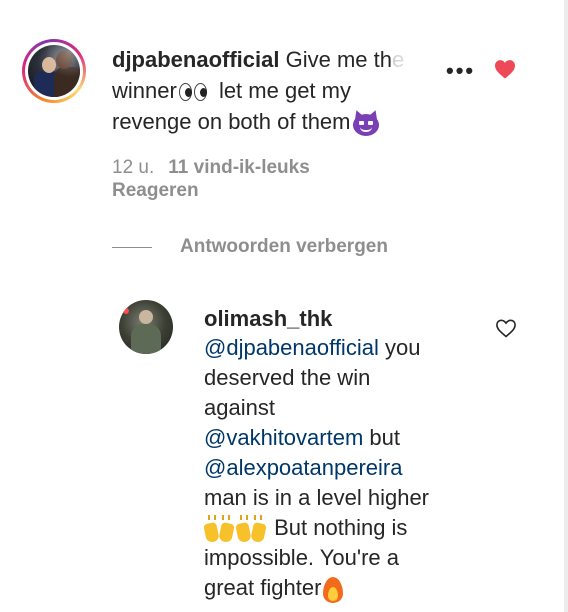 The width and height of the screenshot is (568, 612). I want to click on comment-avatar, so click(54, 71).